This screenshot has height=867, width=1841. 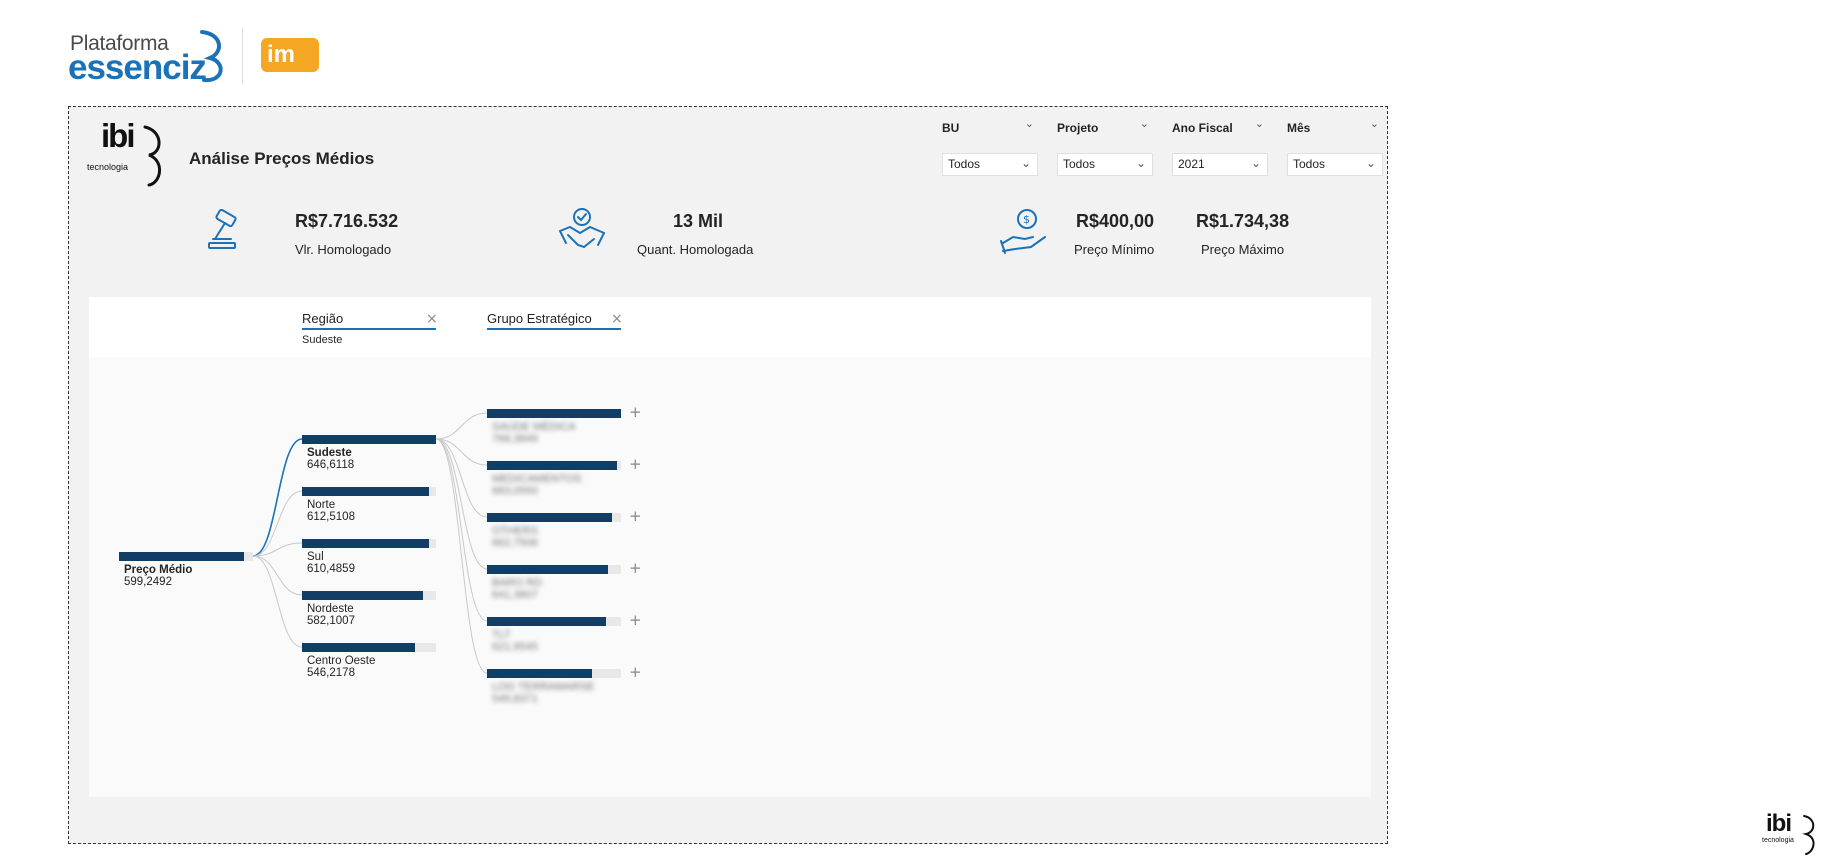 What do you see at coordinates (582, 228) in the screenshot?
I see `handshake-icon` at bounding box center [582, 228].